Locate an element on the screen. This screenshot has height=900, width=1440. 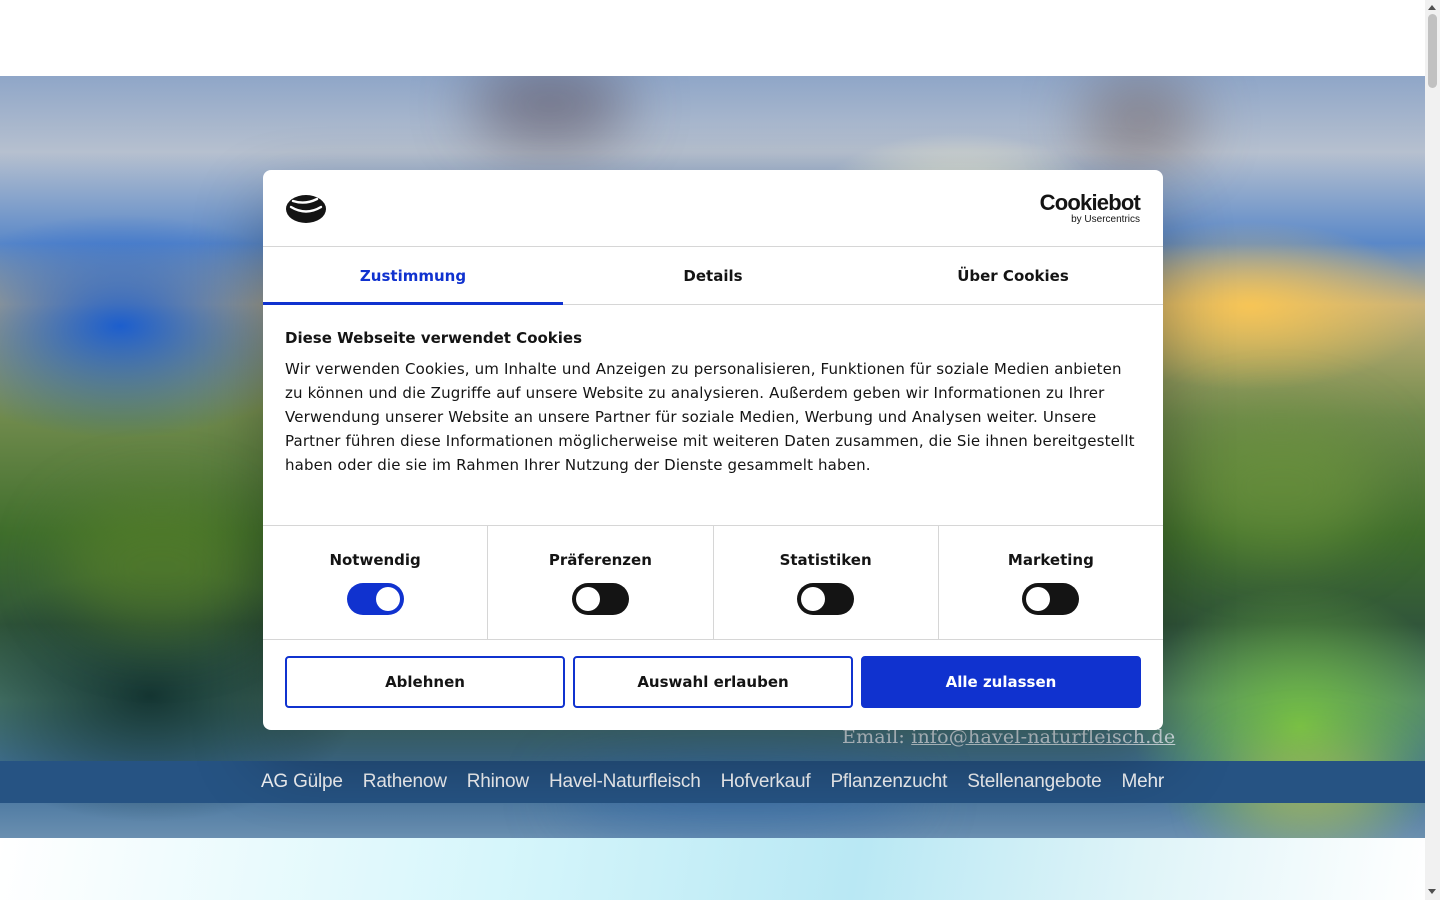
nav-item-stellenangebote: Stellenangebote is located at coordinates (1034, 782).